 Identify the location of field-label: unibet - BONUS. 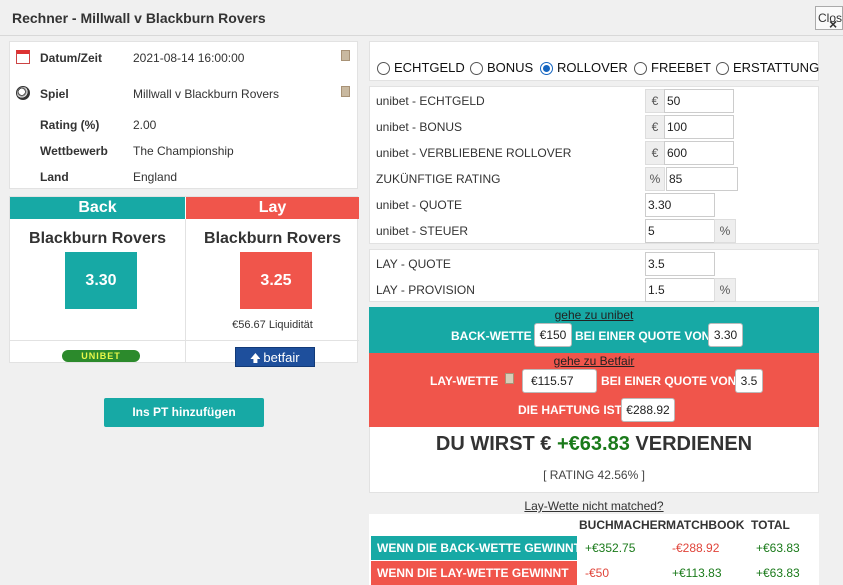
(419, 127).